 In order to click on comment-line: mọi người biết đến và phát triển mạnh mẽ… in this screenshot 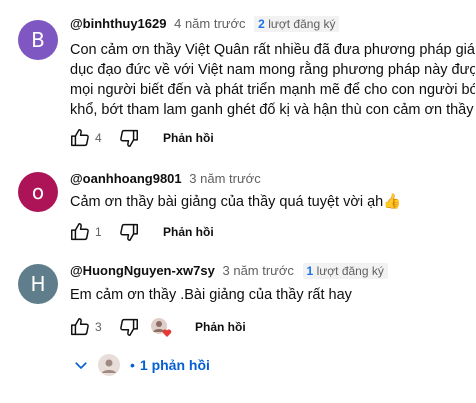, I will do `click(272, 90)`.